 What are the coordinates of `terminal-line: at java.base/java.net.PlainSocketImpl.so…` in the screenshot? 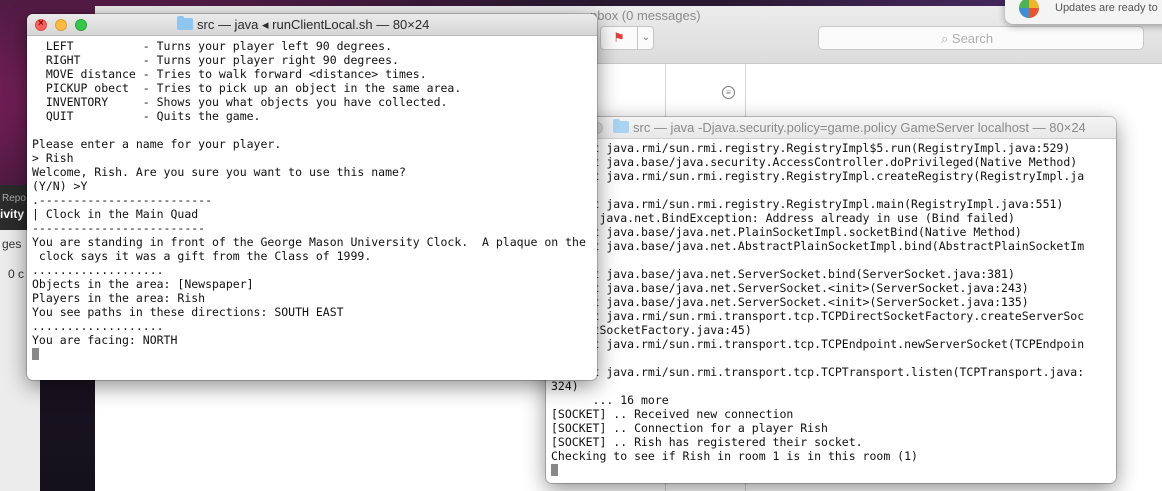 It's located at (786, 232).